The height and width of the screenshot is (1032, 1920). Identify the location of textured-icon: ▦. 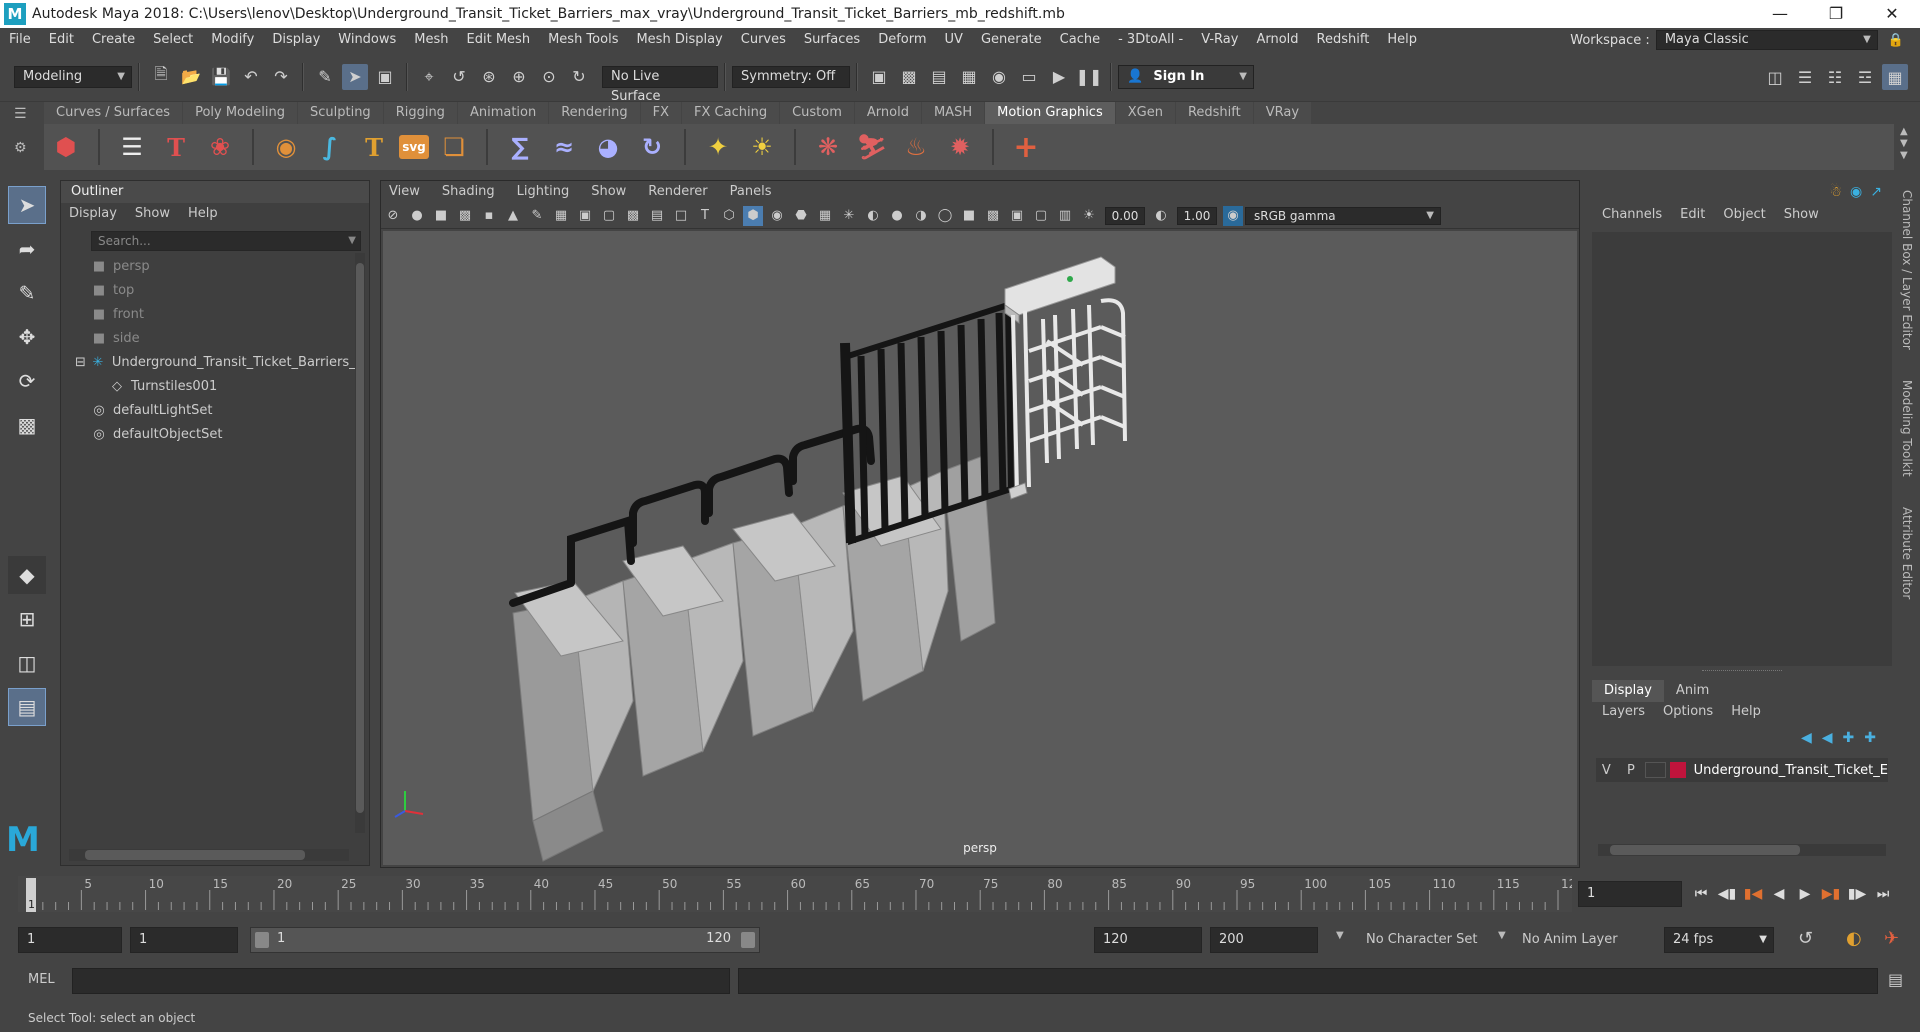
(825, 216).